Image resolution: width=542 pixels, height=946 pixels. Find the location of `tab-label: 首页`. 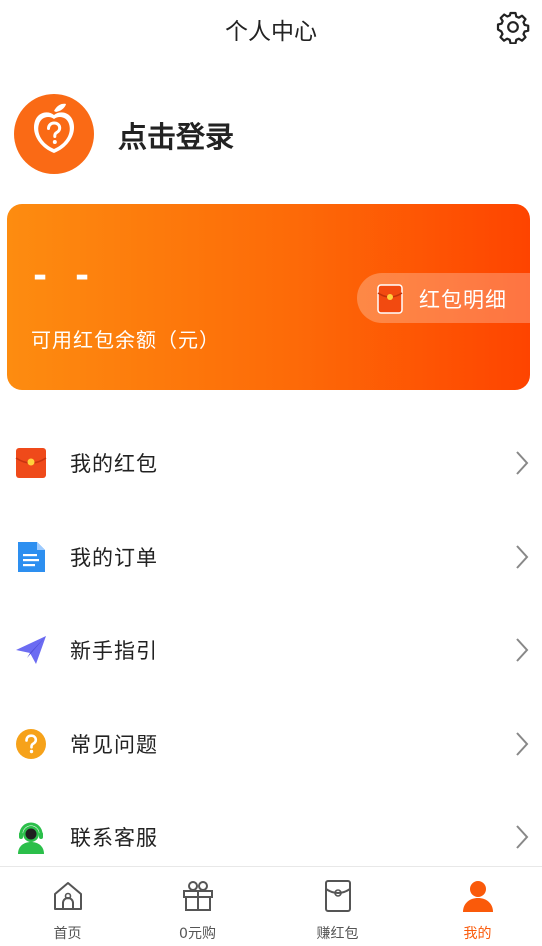

tab-label: 首页 is located at coordinates (67, 934).